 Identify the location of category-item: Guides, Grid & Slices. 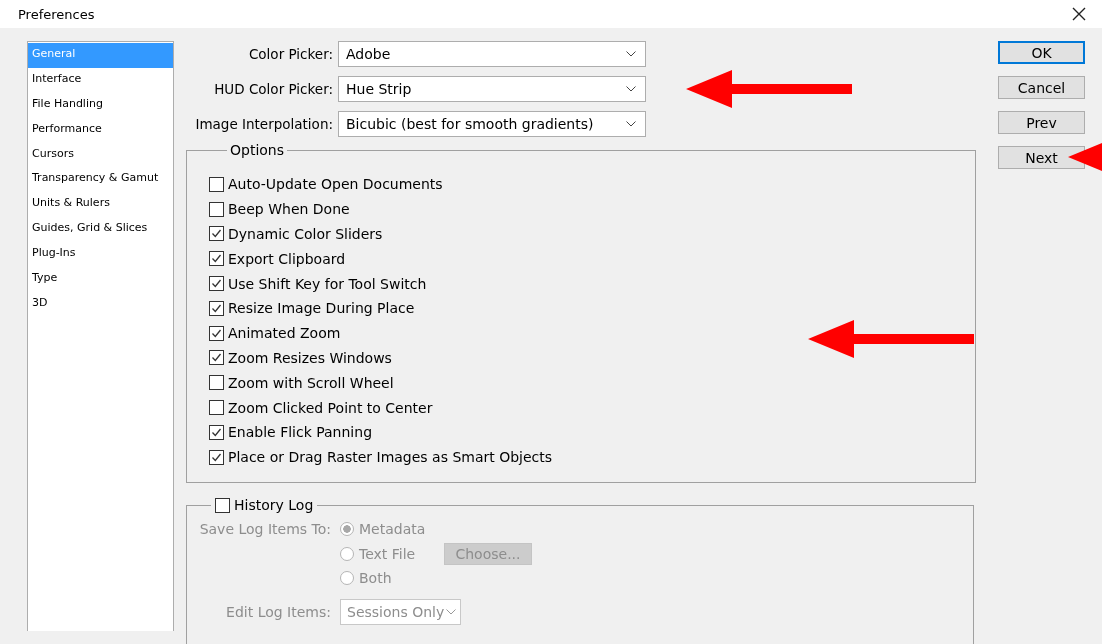
(100, 230).